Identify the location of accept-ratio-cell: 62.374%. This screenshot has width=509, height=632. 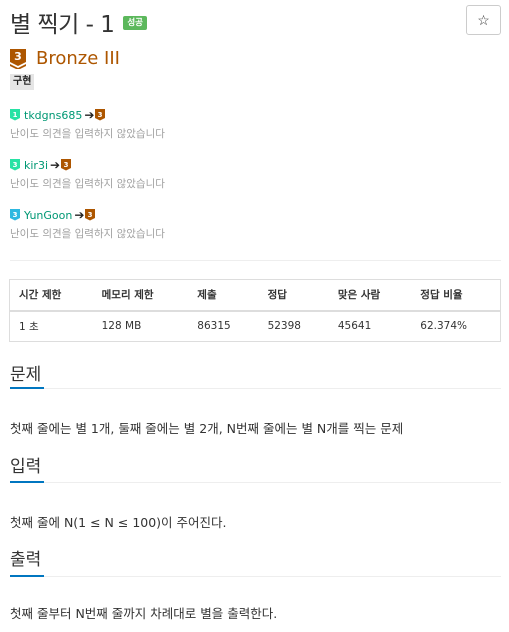
(456, 326).